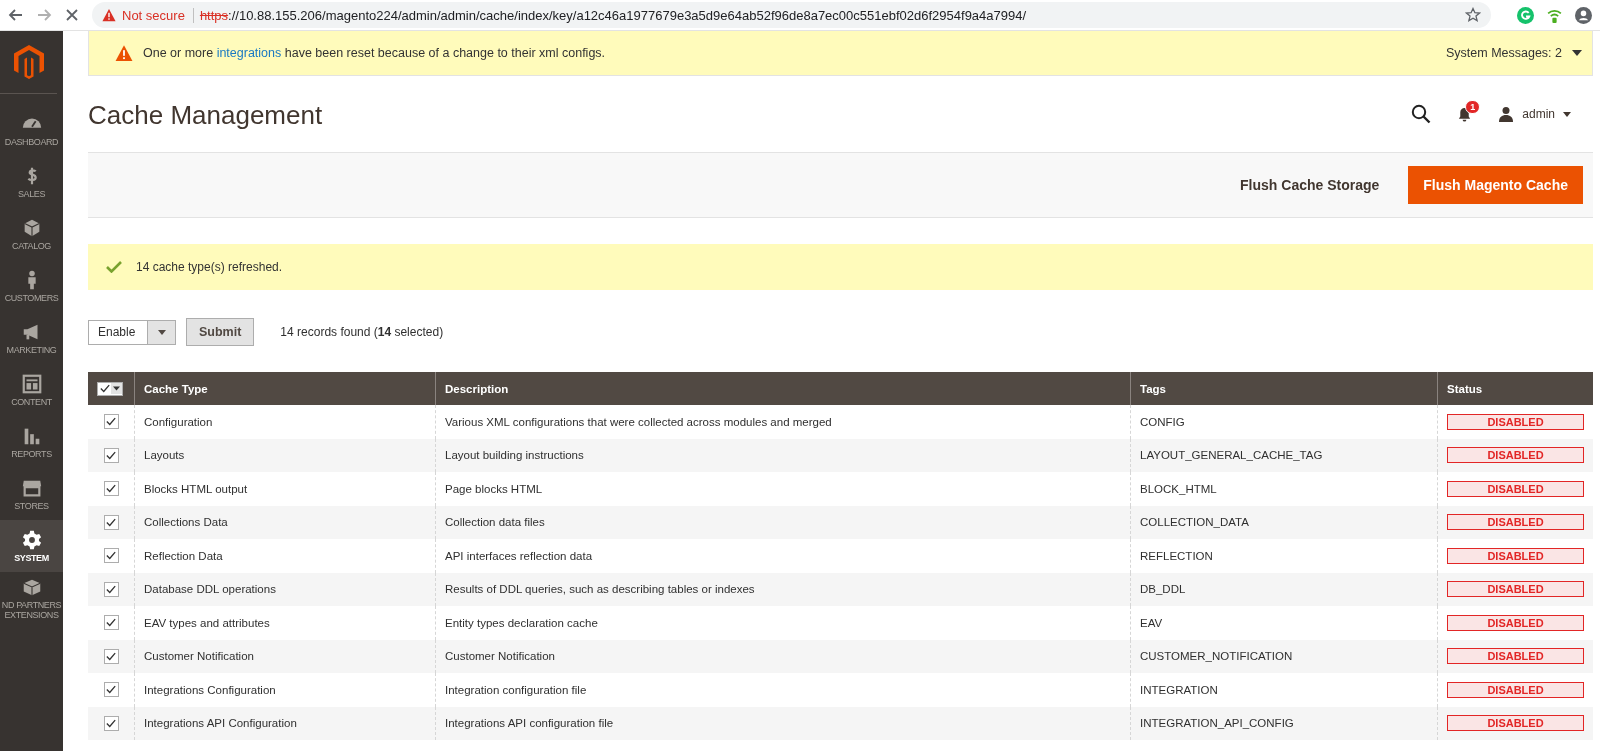  What do you see at coordinates (1465, 388) in the screenshot?
I see `column-header: Status` at bounding box center [1465, 388].